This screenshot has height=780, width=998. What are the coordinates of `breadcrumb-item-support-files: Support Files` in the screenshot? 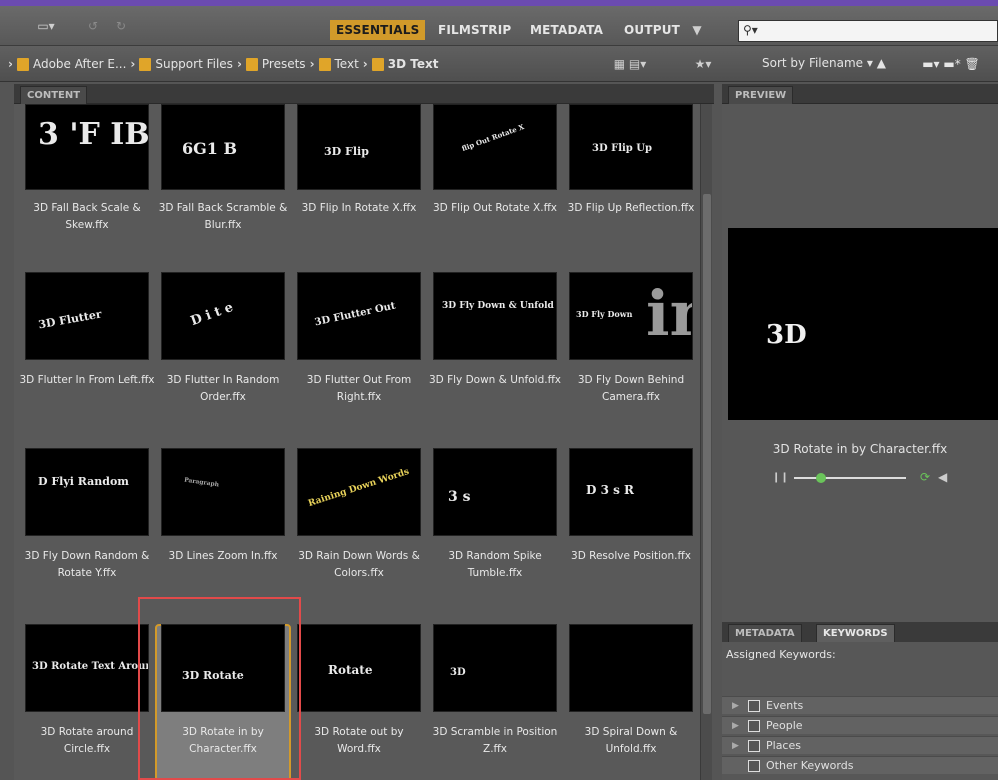 It's located at (194, 64).